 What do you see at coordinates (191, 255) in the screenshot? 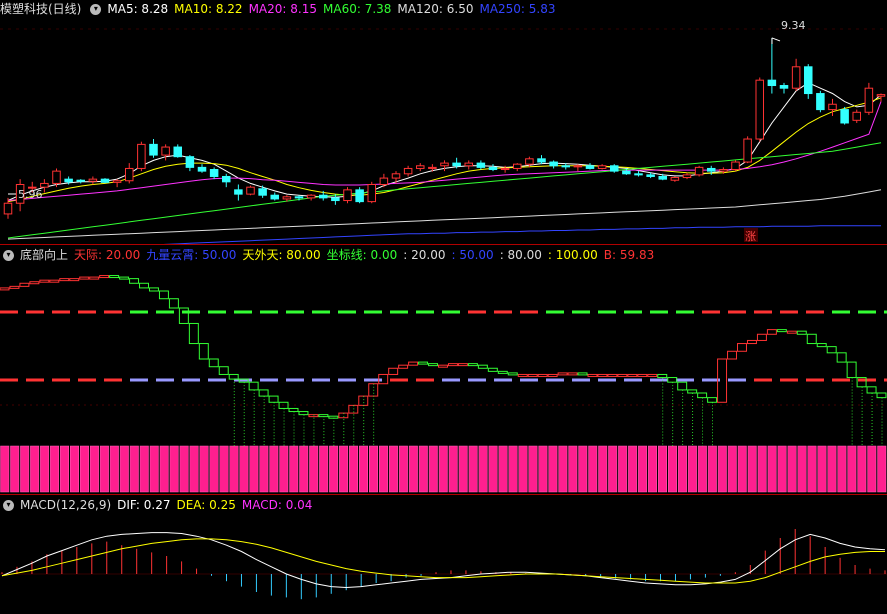
I see `ind-item-1: 九量云霄: 50.00` at bounding box center [191, 255].